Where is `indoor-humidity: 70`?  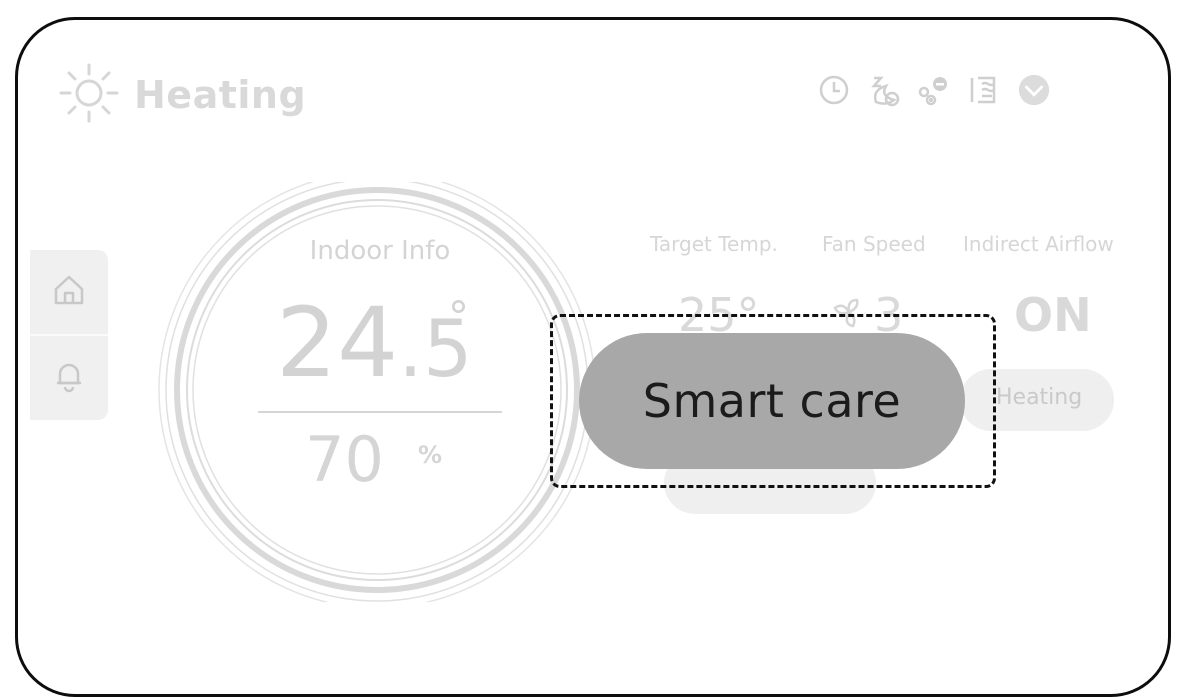 indoor-humidity: 70 is located at coordinates (344, 459).